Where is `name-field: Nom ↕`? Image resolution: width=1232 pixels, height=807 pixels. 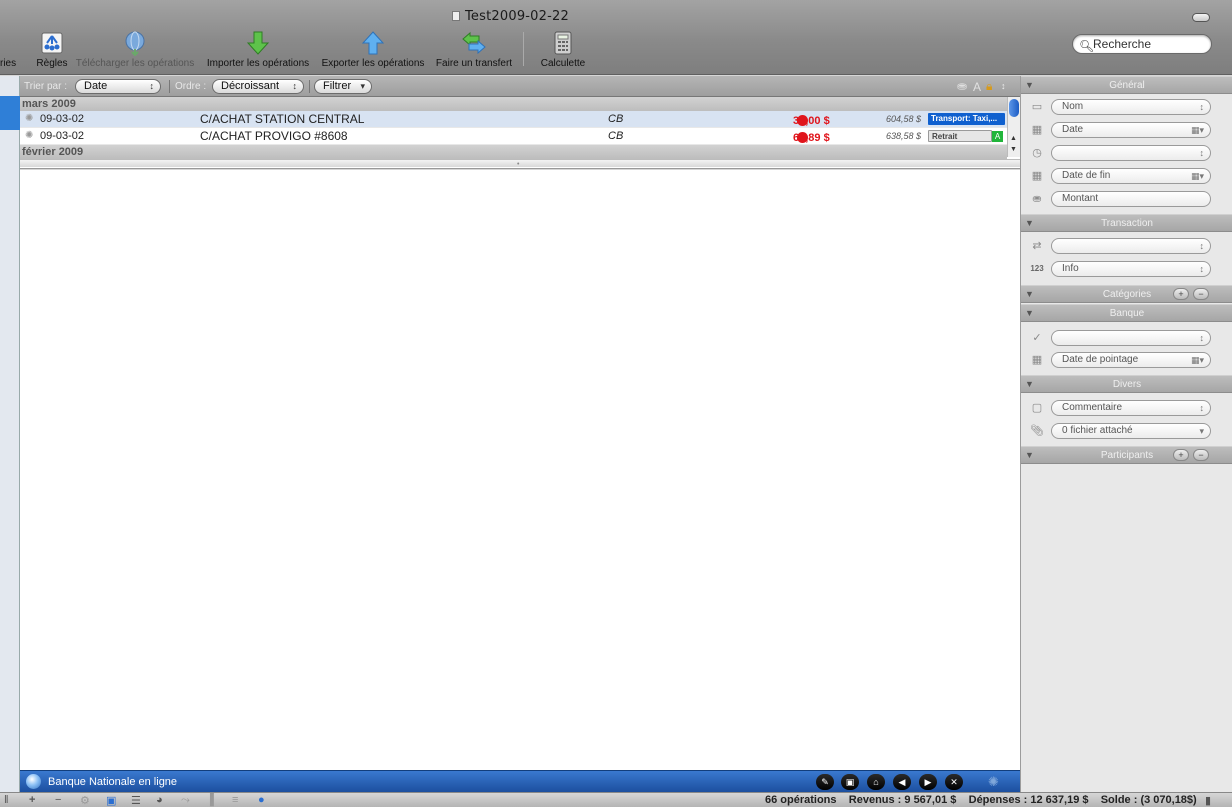 name-field: Nom ↕ is located at coordinates (1131, 107).